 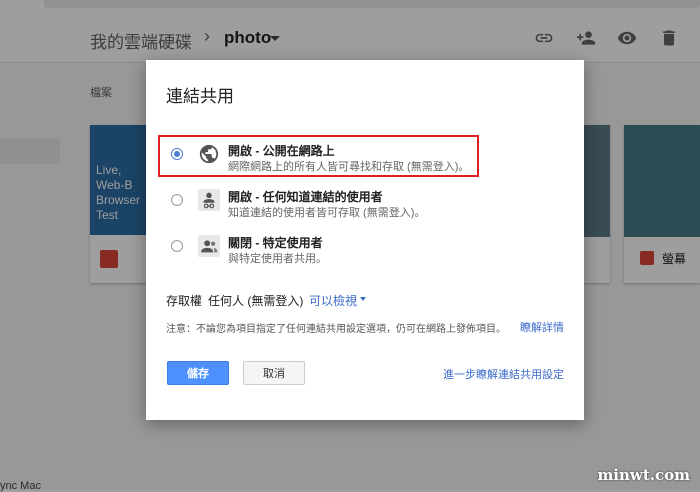 I want to click on permission-dropdown: 可以檢視, so click(x=333, y=300).